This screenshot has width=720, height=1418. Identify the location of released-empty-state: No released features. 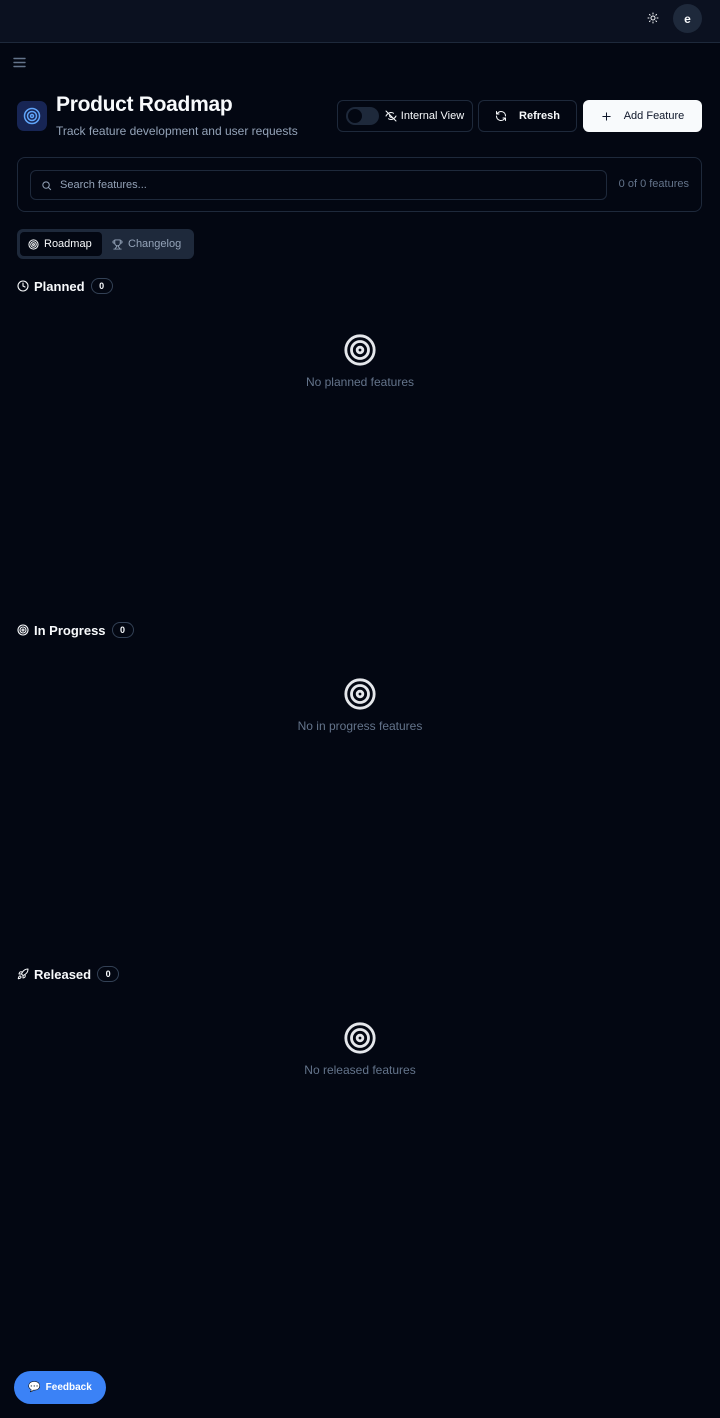
(360, 1049).